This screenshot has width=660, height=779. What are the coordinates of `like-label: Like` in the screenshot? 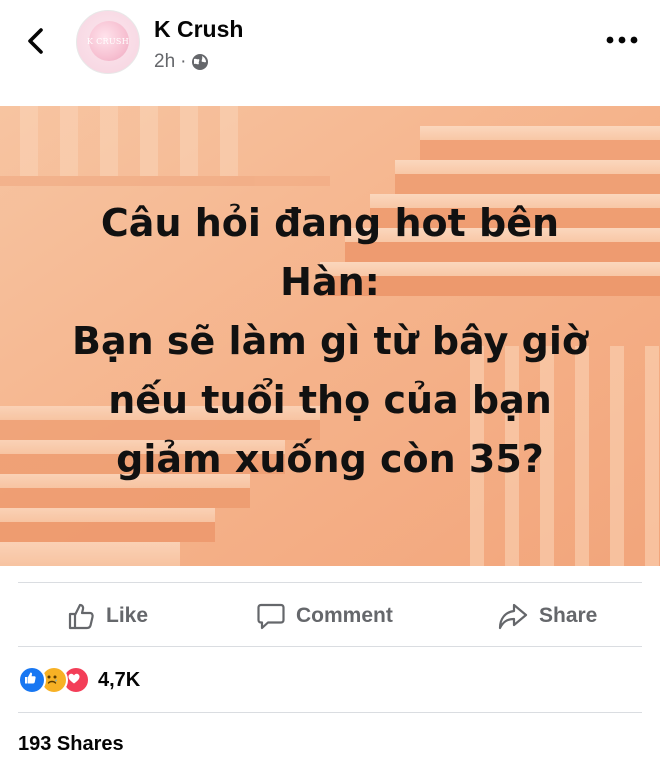 It's located at (127, 615).